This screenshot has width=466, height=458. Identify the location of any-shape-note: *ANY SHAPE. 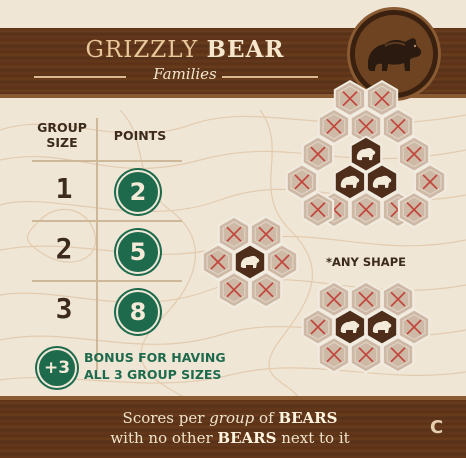
(366, 262).